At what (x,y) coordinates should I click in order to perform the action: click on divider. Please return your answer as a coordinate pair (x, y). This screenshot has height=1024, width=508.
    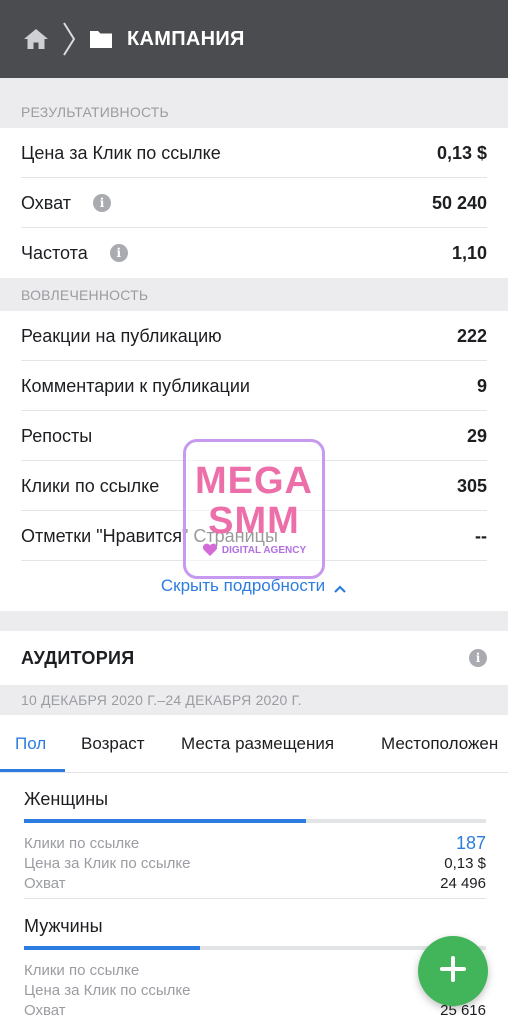
    Looking at the image, I should click on (255, 898).